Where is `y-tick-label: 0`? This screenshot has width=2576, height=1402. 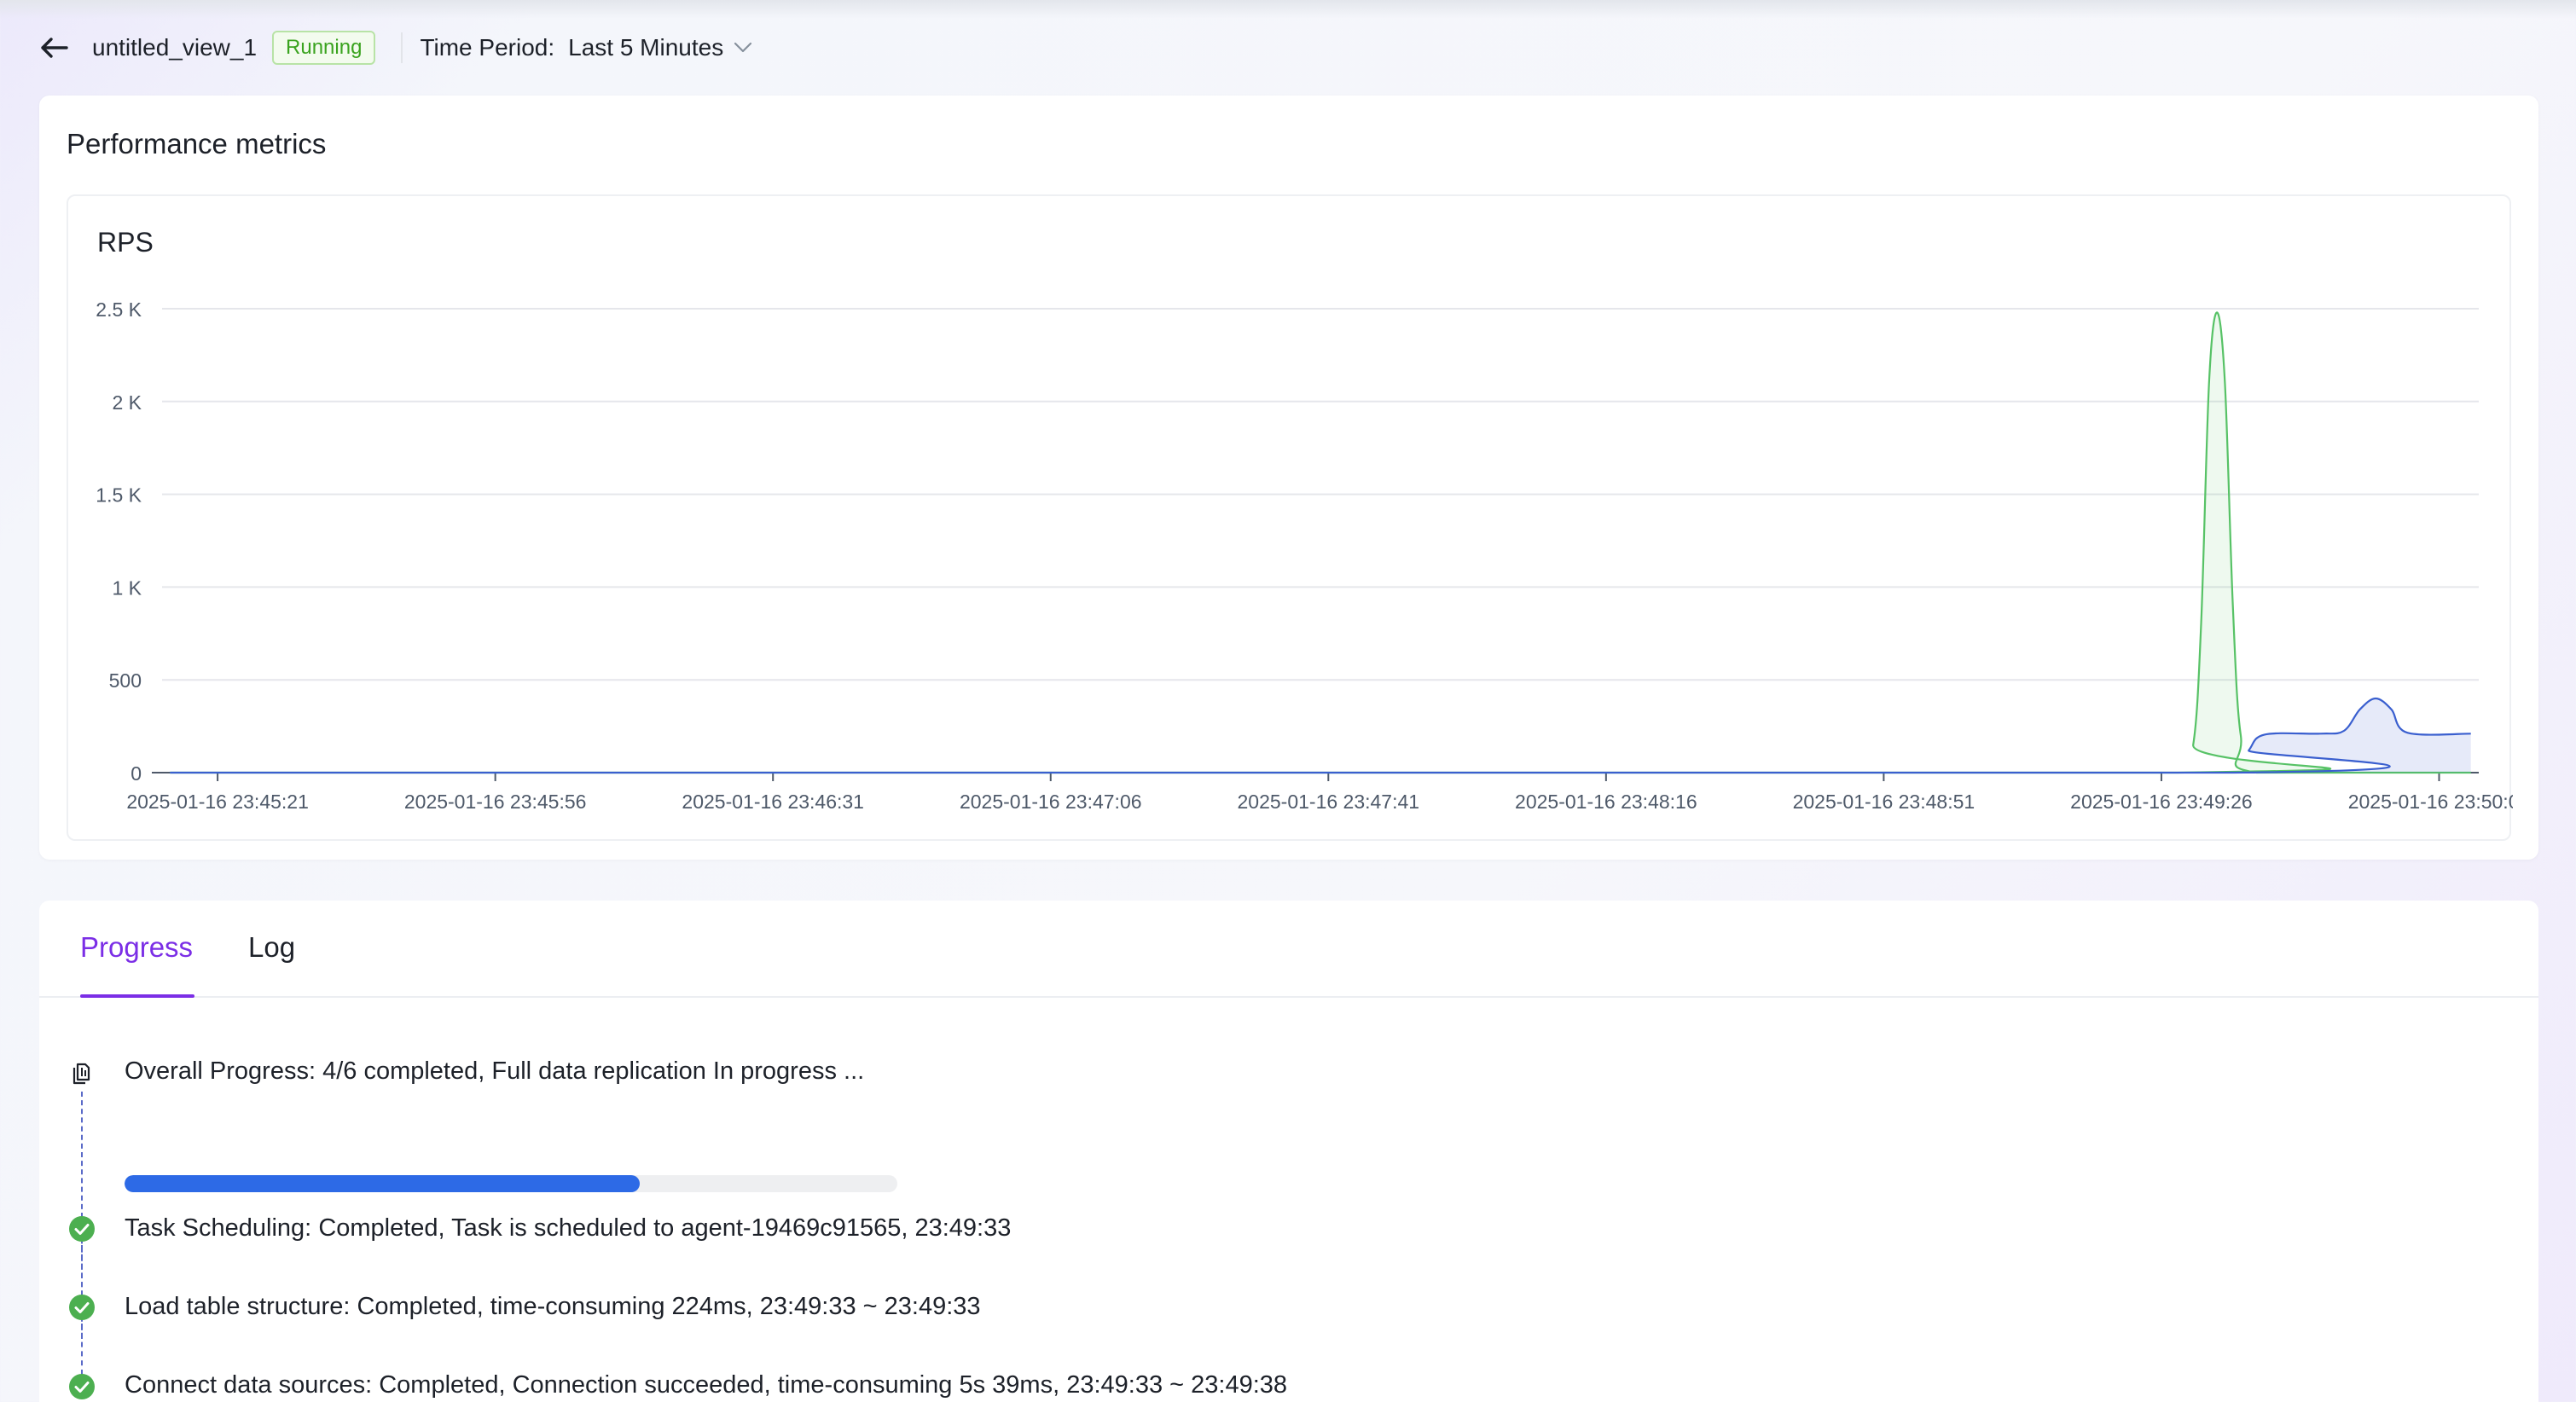 y-tick-label: 0 is located at coordinates (136, 774).